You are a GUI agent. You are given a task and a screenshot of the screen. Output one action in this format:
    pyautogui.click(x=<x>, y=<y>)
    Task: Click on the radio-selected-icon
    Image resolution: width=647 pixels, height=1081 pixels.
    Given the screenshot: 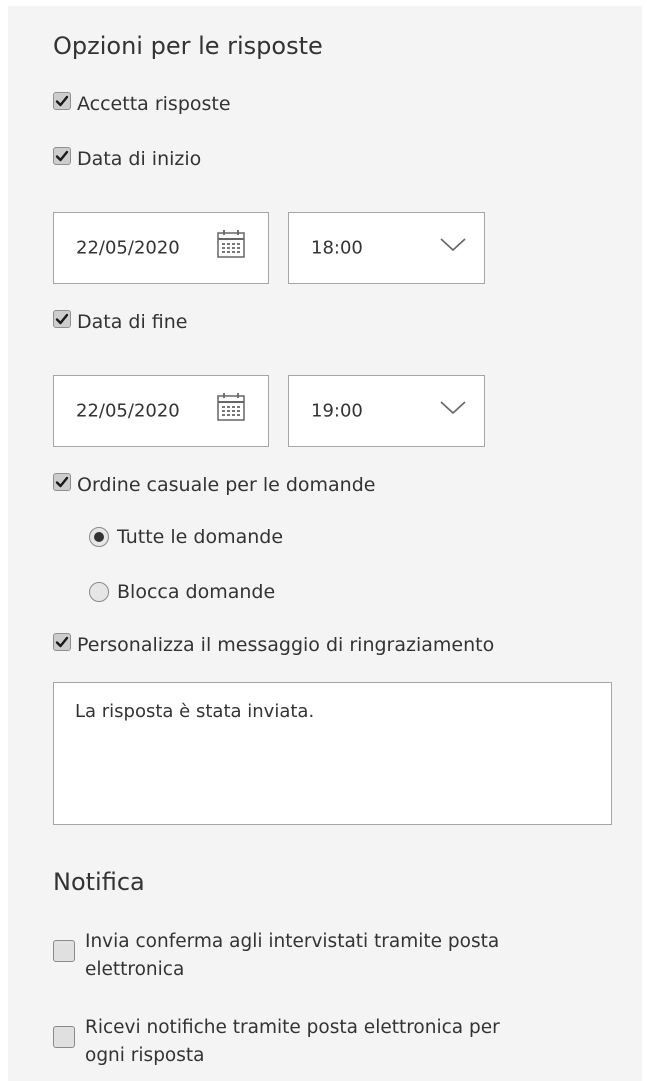 What is the action you would take?
    pyautogui.click(x=99, y=537)
    